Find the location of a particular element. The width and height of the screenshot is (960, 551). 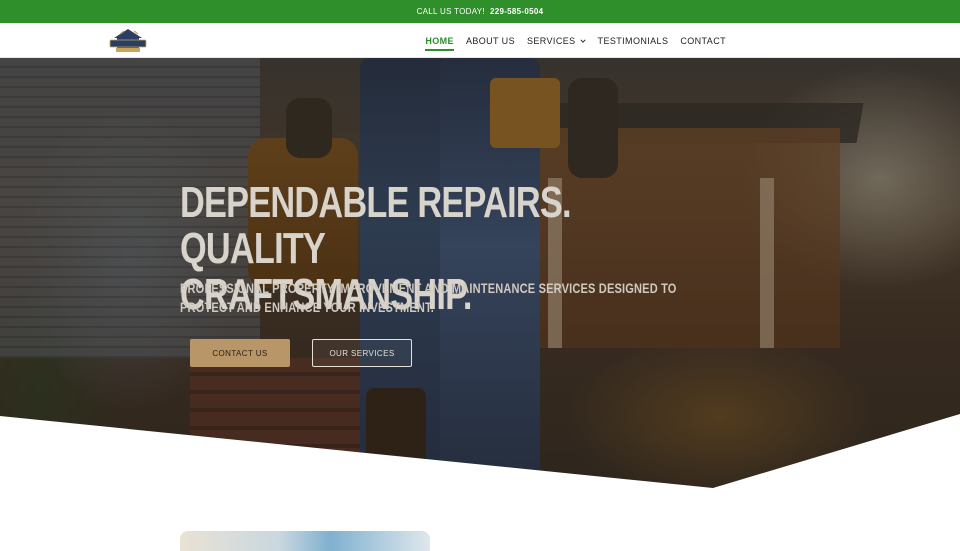

call-label: CALL US TODAY! is located at coordinates (450, 11).